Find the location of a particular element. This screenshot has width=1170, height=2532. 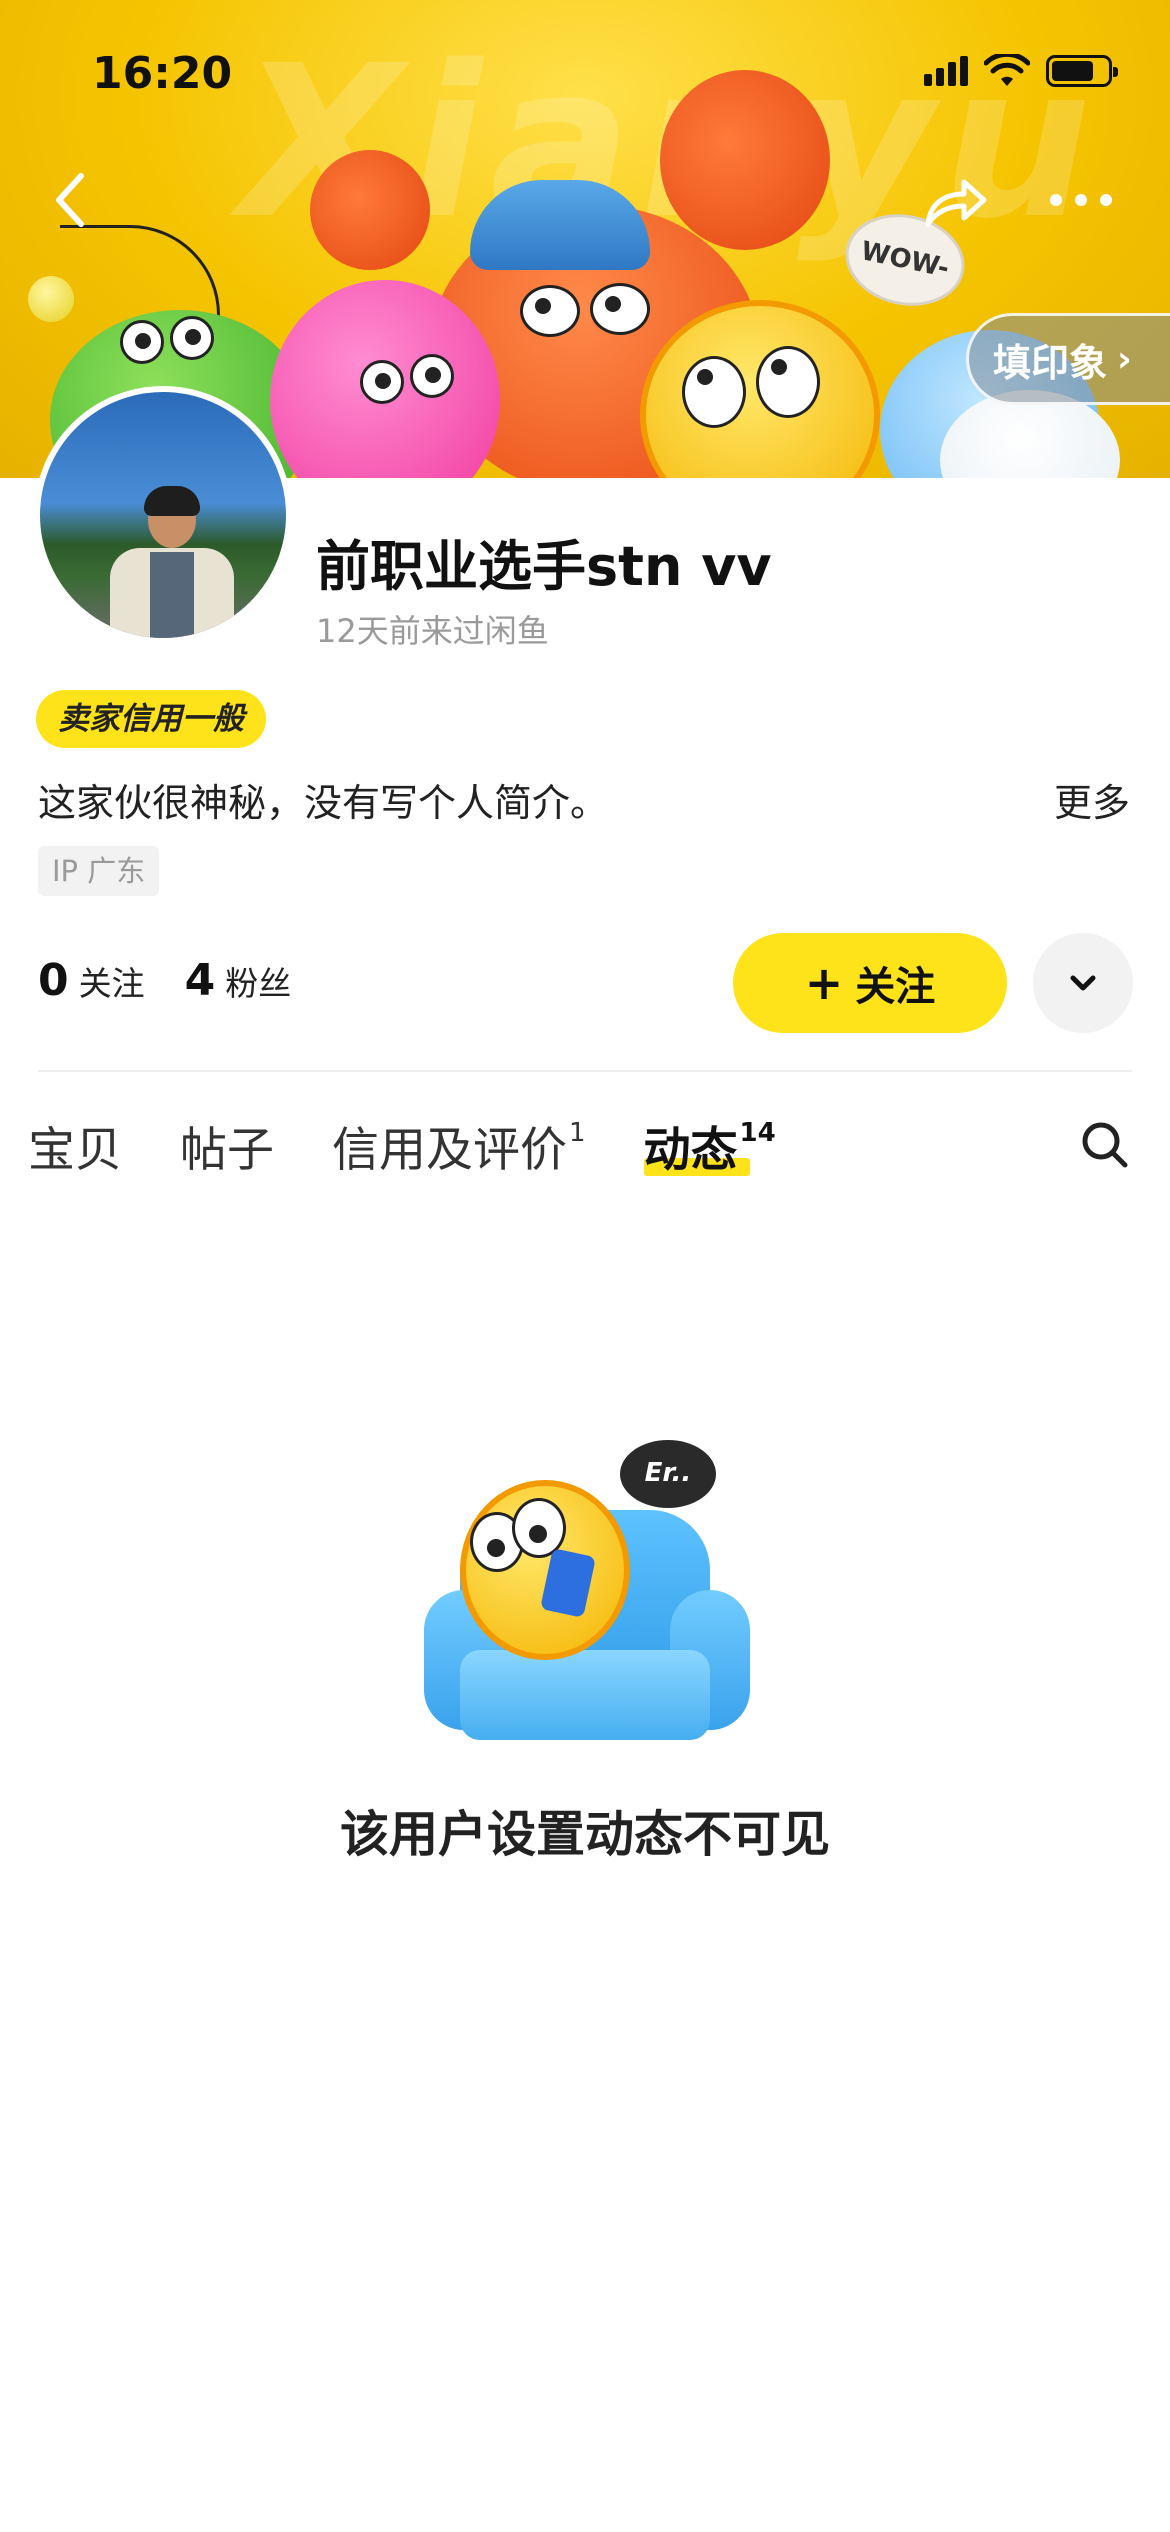

tab-items: 宝贝 is located at coordinates (75, 1145).